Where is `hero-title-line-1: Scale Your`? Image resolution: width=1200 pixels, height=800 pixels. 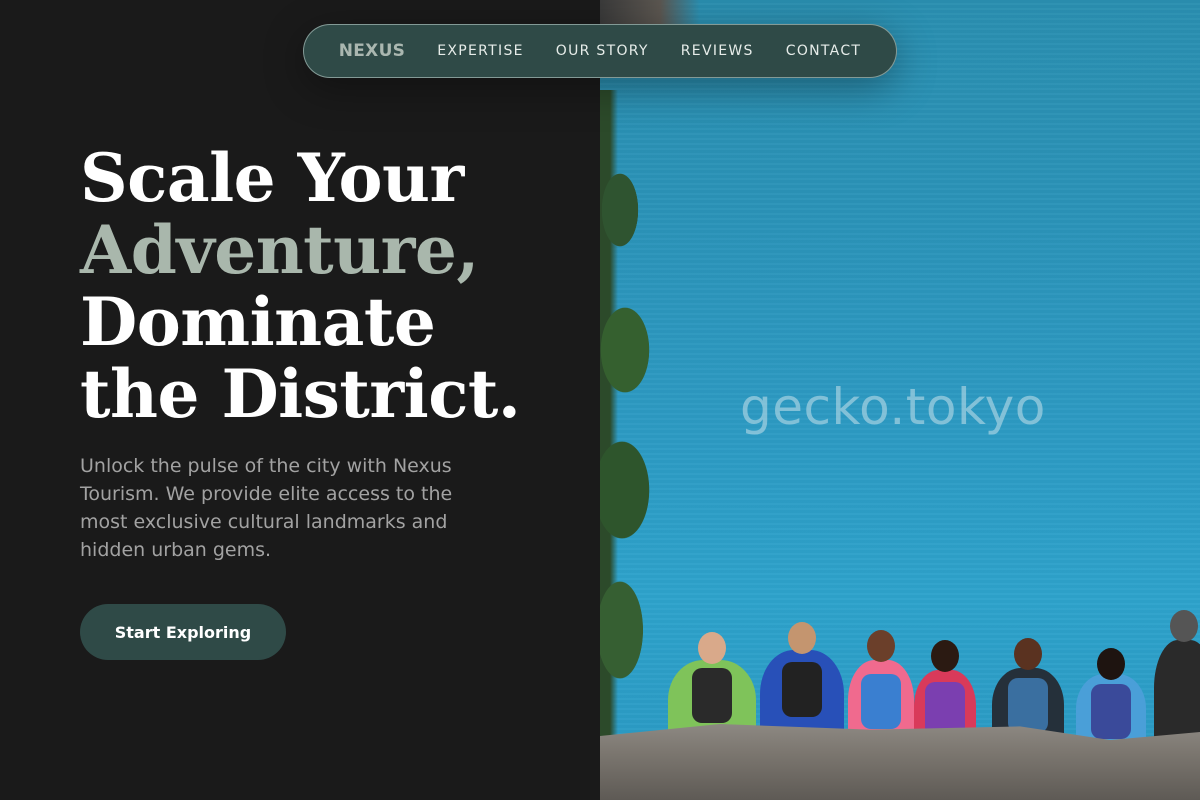
hero-title-line-1: Scale Your is located at coordinates (272, 178).